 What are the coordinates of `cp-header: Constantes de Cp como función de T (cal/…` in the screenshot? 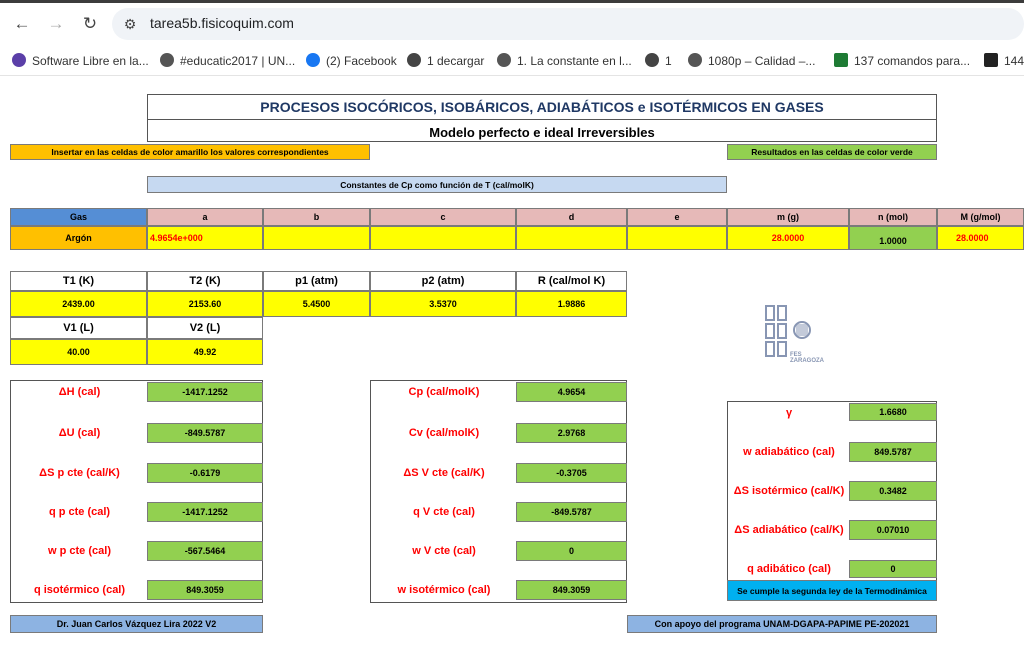 It's located at (437, 184).